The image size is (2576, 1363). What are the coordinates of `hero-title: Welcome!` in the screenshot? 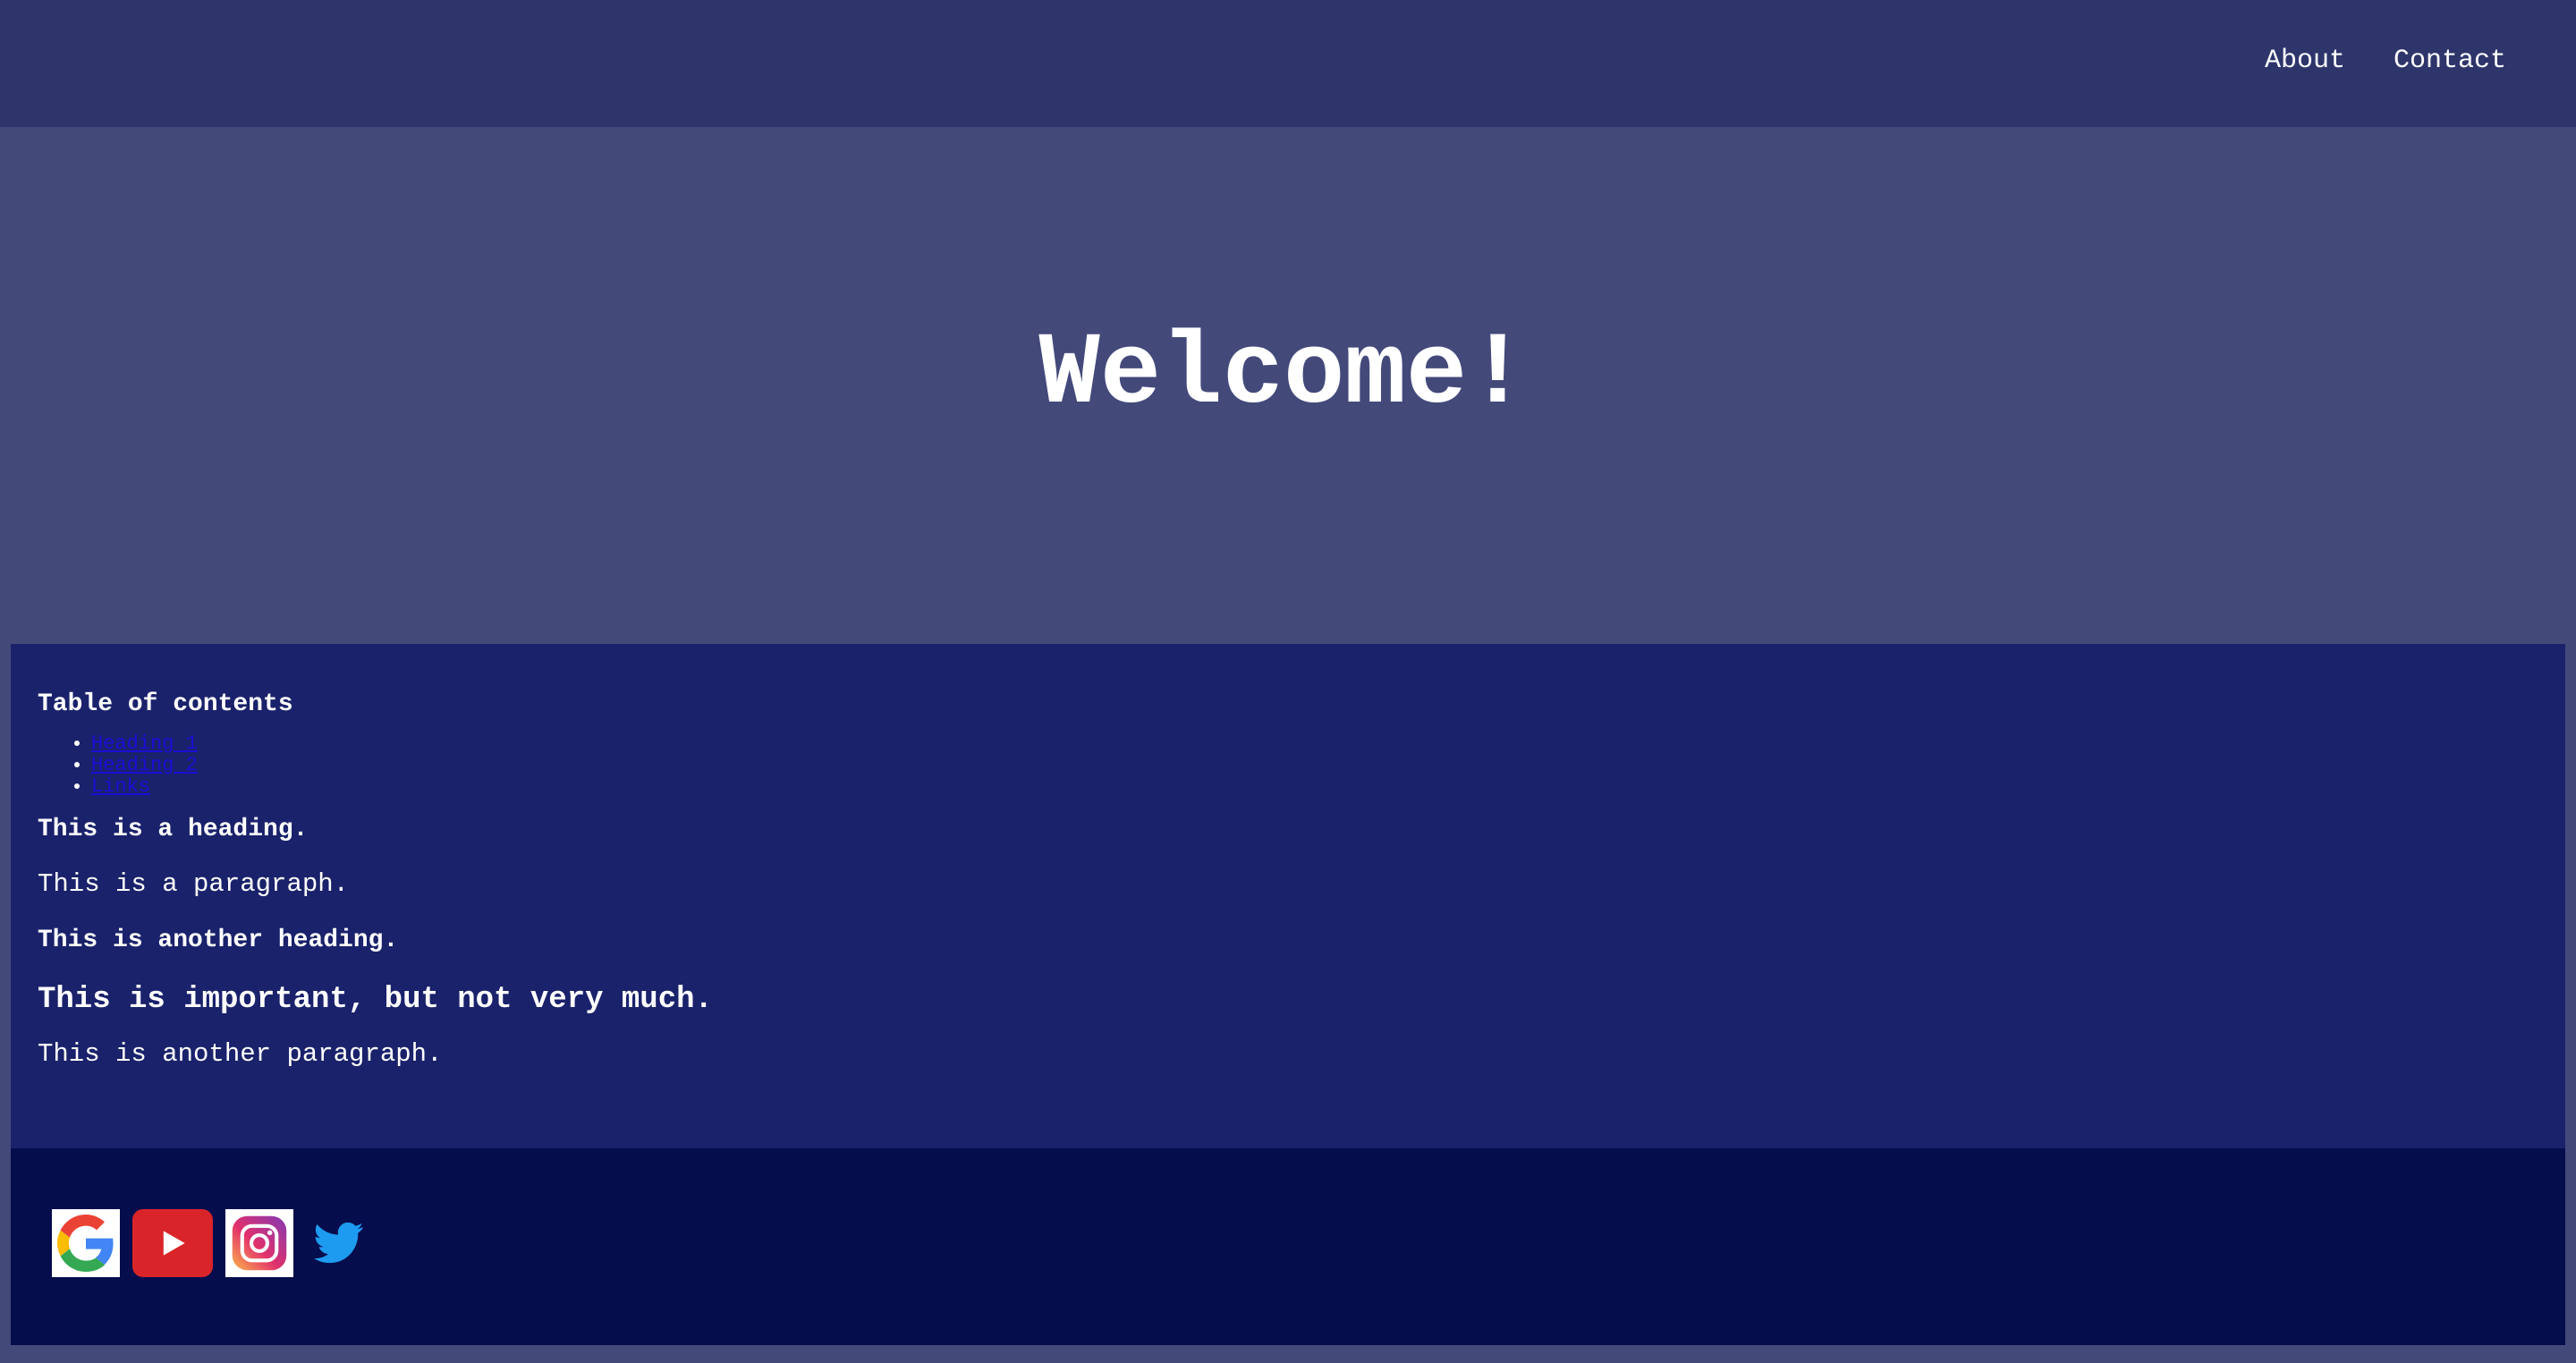 It's located at (1283, 375).